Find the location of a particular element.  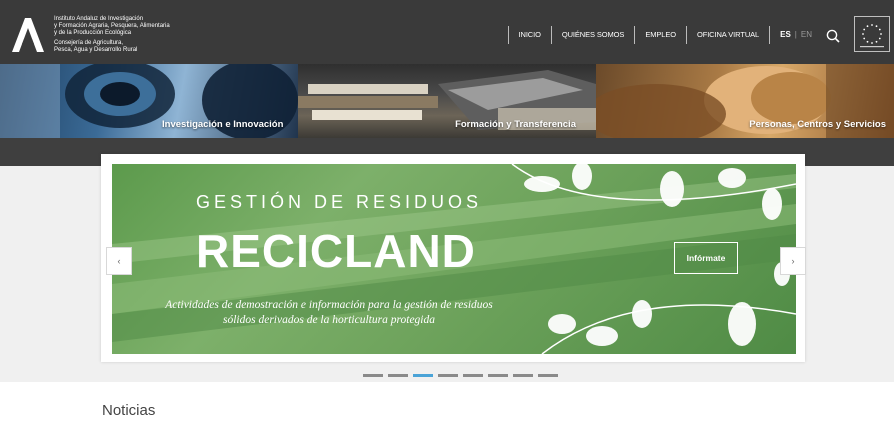

nav-inicio: INICIO is located at coordinates (529, 35).